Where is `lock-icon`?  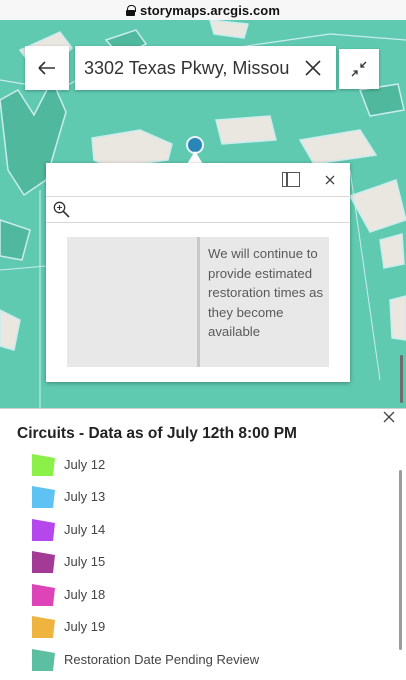
lock-icon is located at coordinates (130, 10).